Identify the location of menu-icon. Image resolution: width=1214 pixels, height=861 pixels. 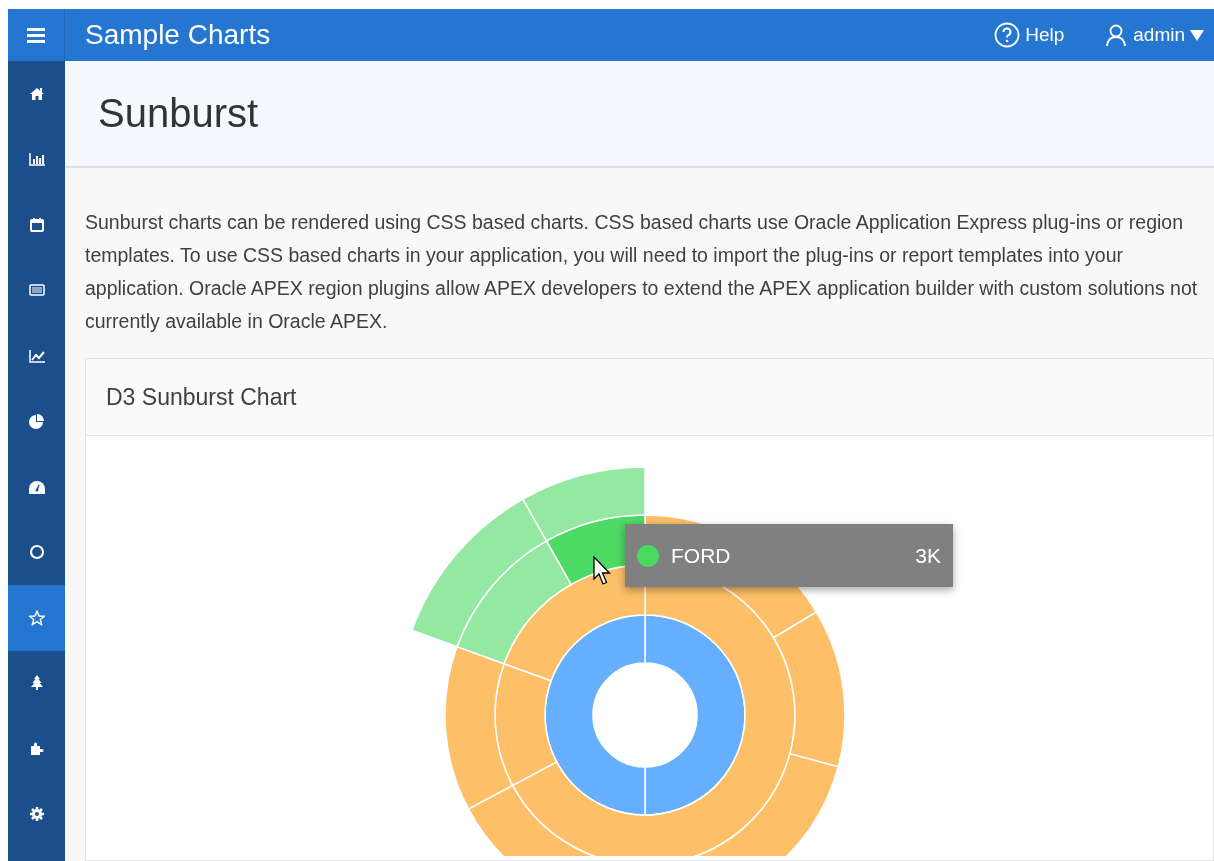
(36, 35).